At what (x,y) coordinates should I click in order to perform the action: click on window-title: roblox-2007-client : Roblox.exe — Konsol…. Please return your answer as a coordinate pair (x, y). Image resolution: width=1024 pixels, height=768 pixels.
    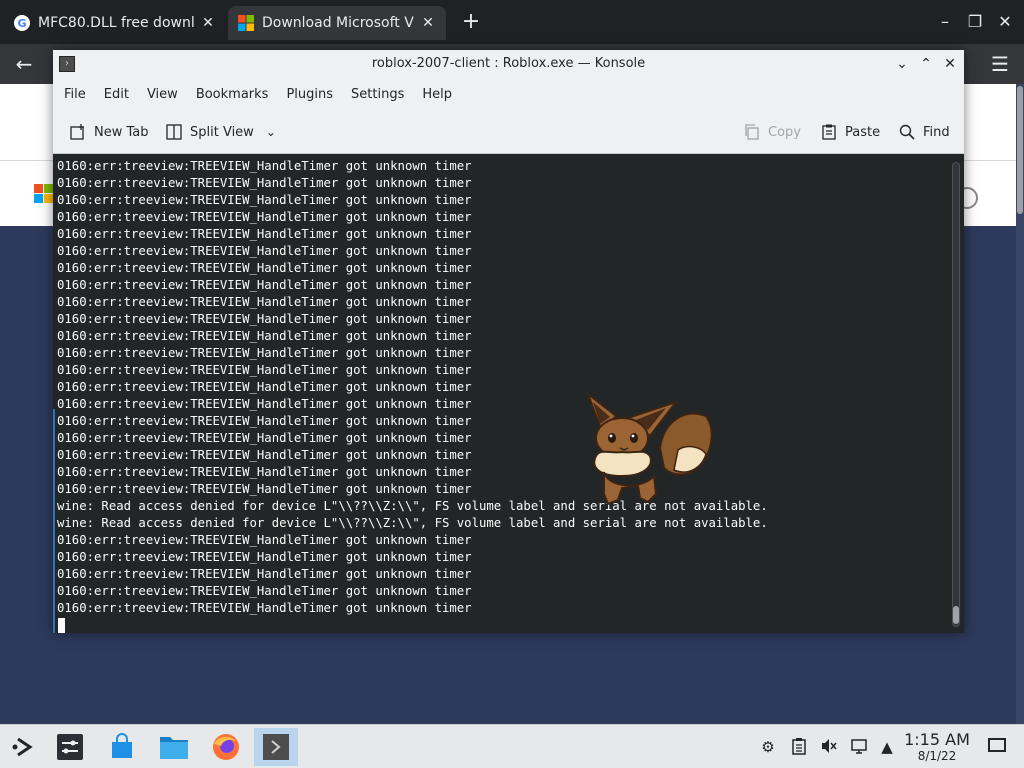
    Looking at the image, I should click on (508, 63).